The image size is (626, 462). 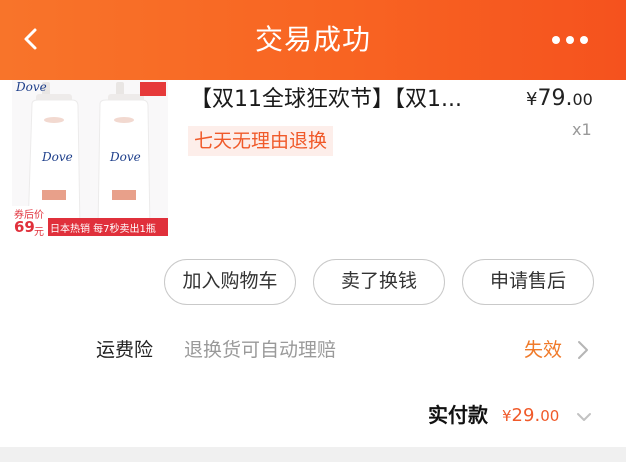 What do you see at coordinates (313, 454) in the screenshot?
I see `section-divider` at bounding box center [313, 454].